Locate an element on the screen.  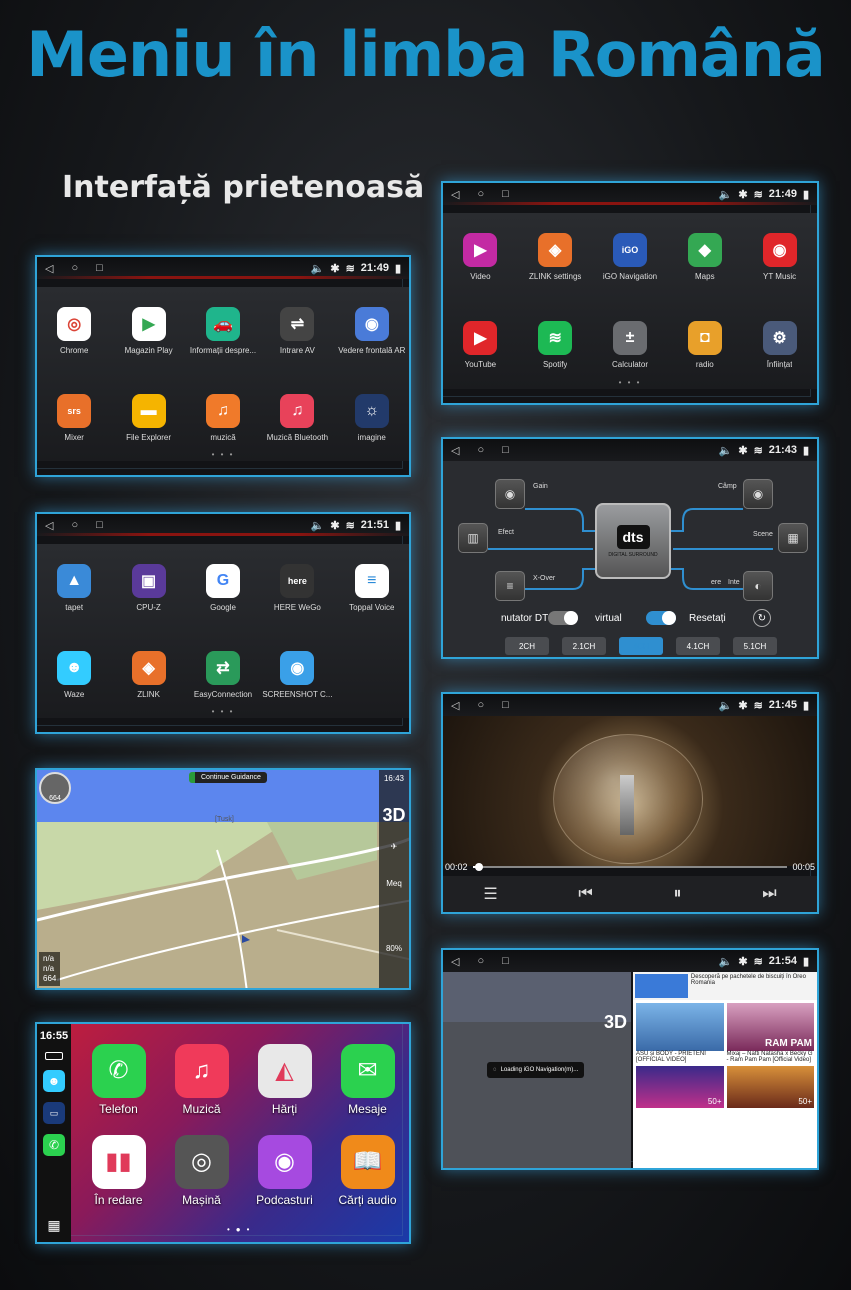
interior-knob: ◐ is located at coordinates (758, 586).